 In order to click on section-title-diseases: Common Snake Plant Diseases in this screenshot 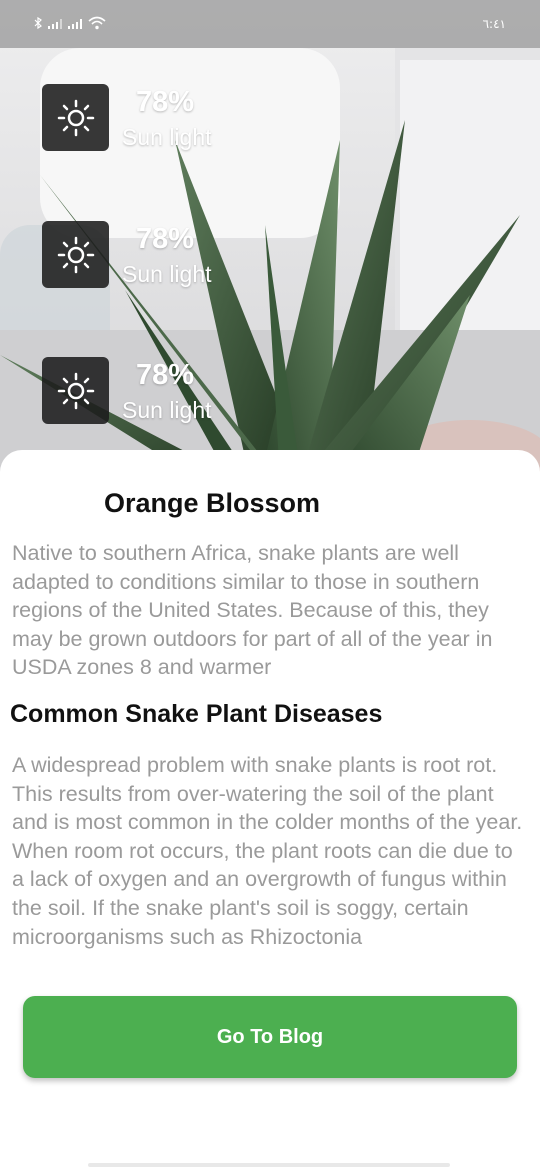, I will do `click(196, 714)`.